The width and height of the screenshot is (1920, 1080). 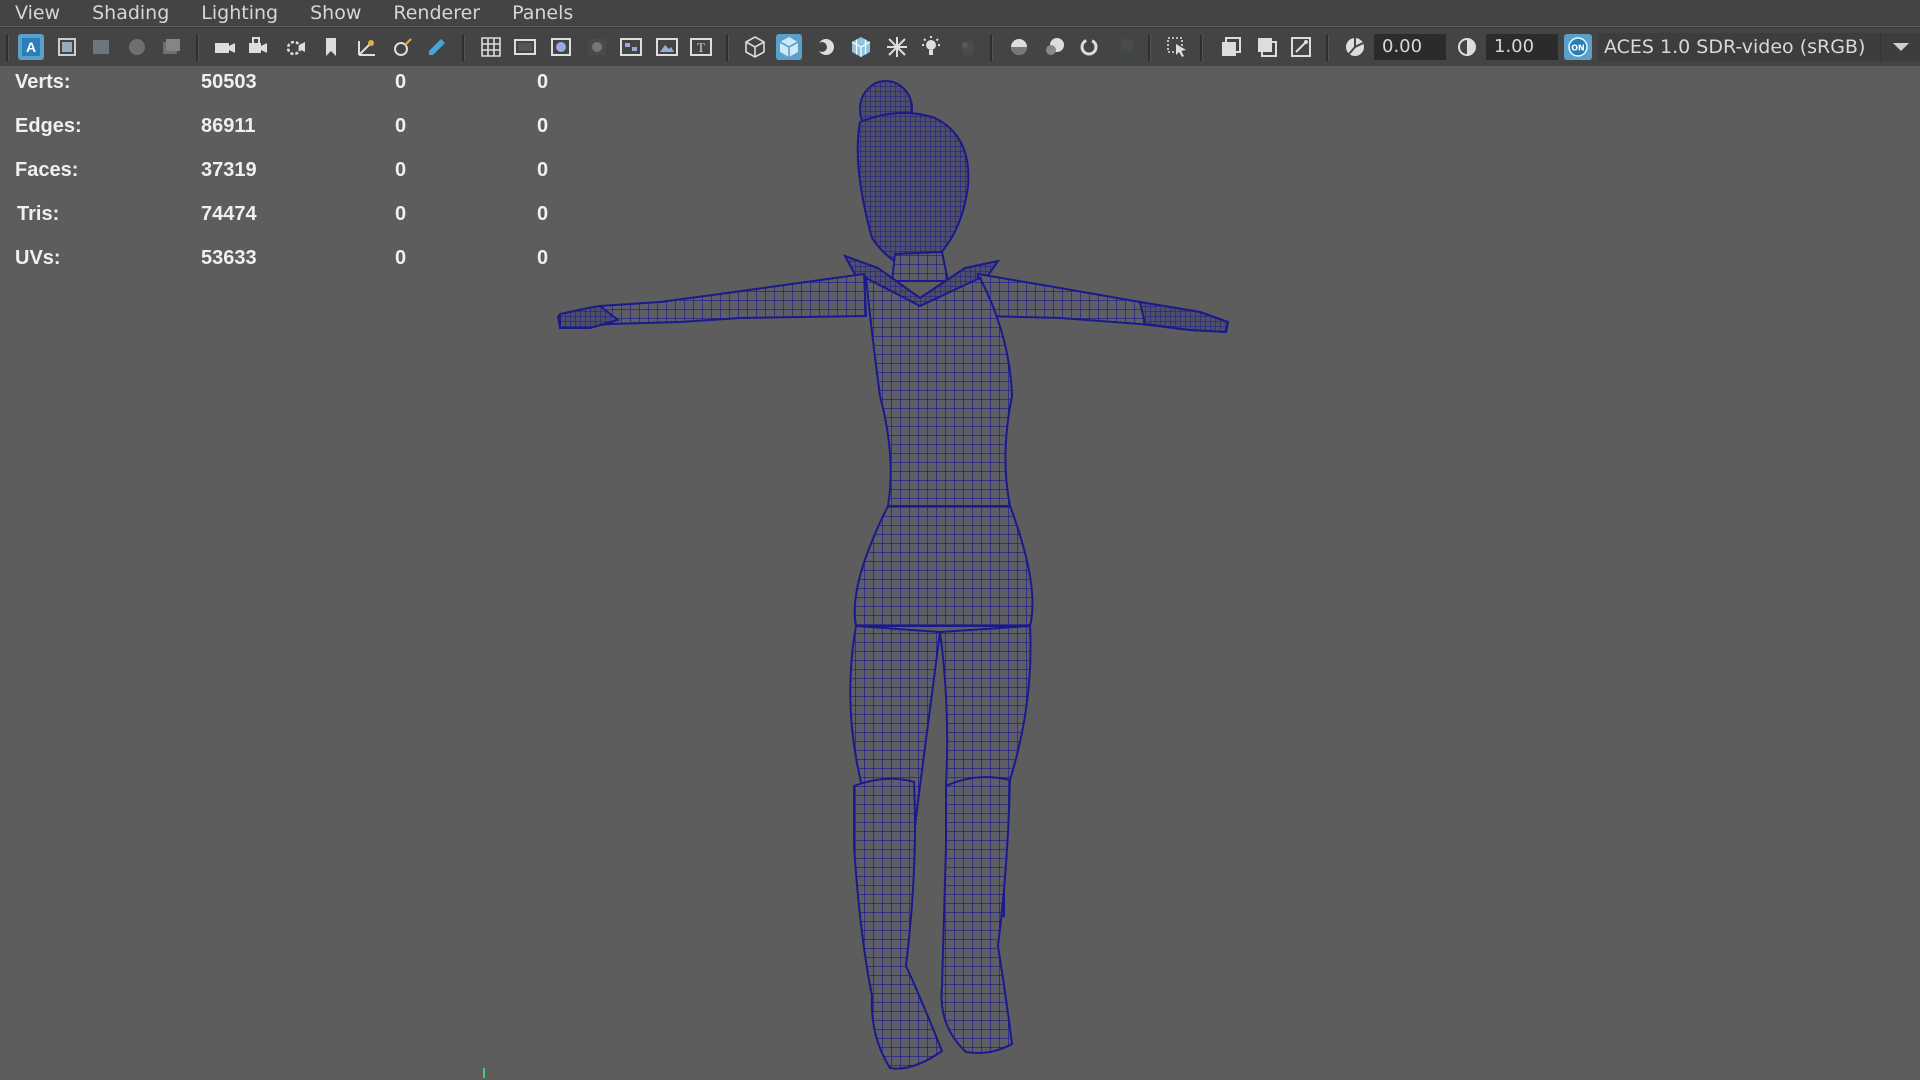 I want to click on hud-label: Verts:, so click(x=43, y=82).